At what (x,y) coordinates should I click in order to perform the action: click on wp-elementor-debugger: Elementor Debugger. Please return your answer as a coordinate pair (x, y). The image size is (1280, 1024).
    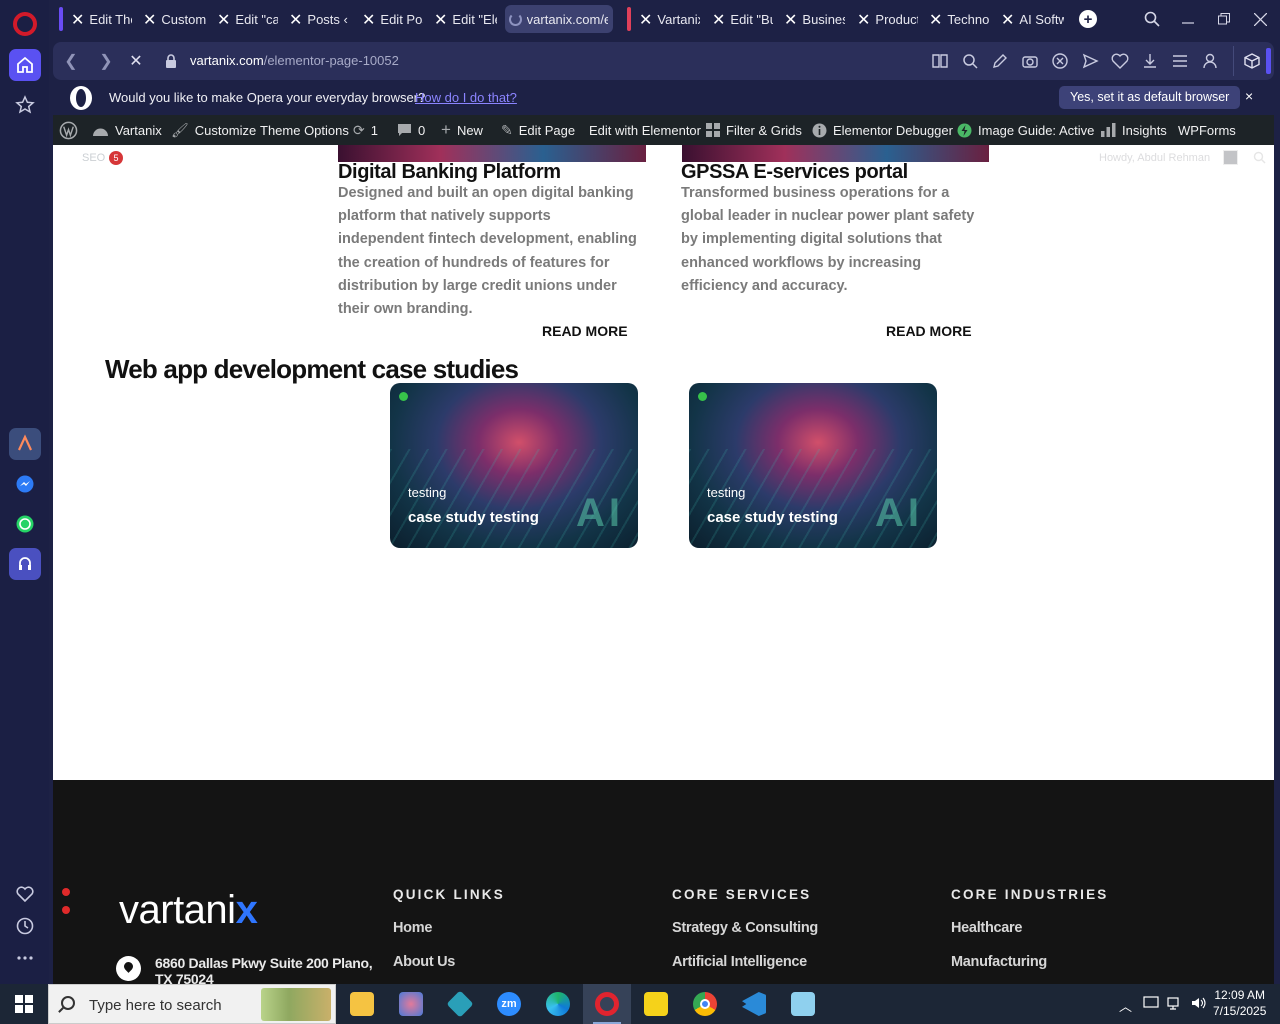
    Looking at the image, I should click on (882, 130).